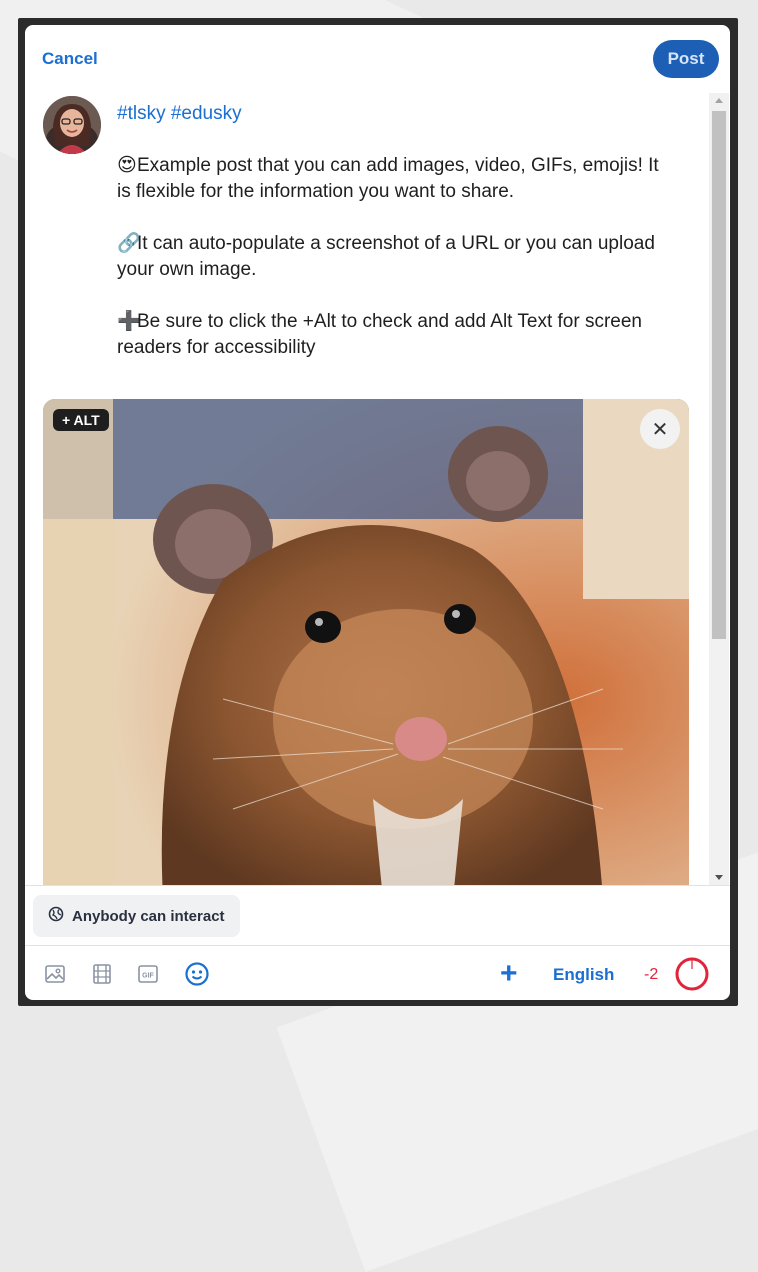 This screenshot has height=1272, width=758. What do you see at coordinates (651, 974) in the screenshot?
I see `character-count: -2` at bounding box center [651, 974].